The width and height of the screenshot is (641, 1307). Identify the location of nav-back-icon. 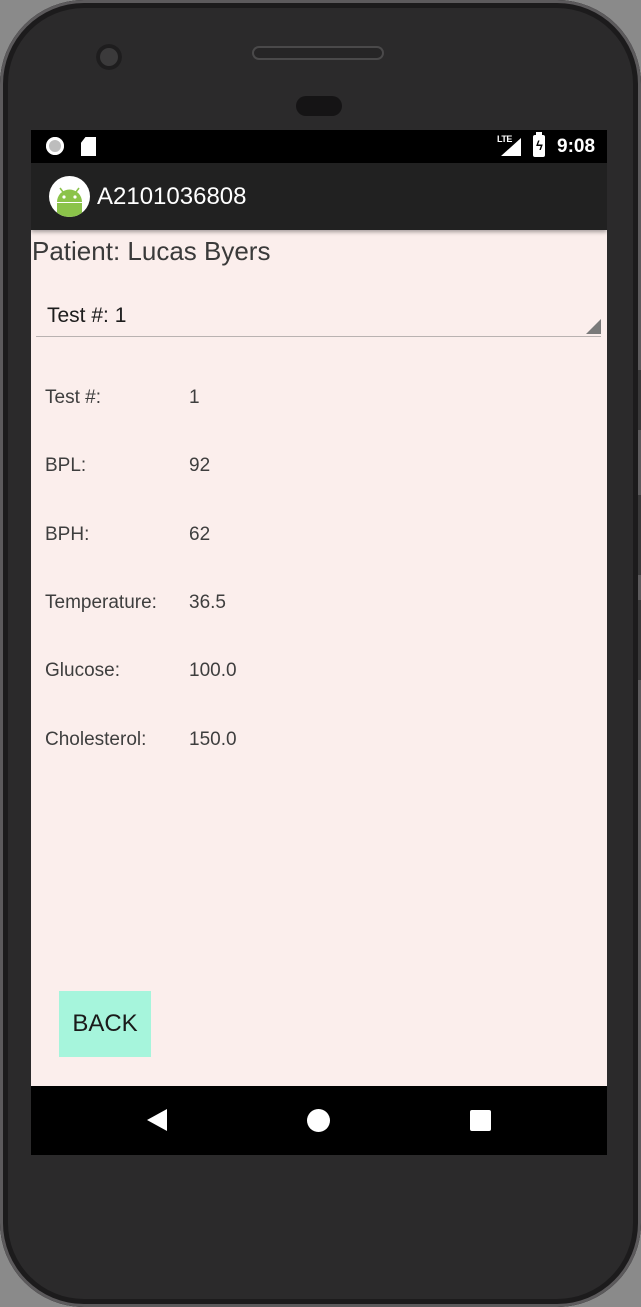
(157, 1120).